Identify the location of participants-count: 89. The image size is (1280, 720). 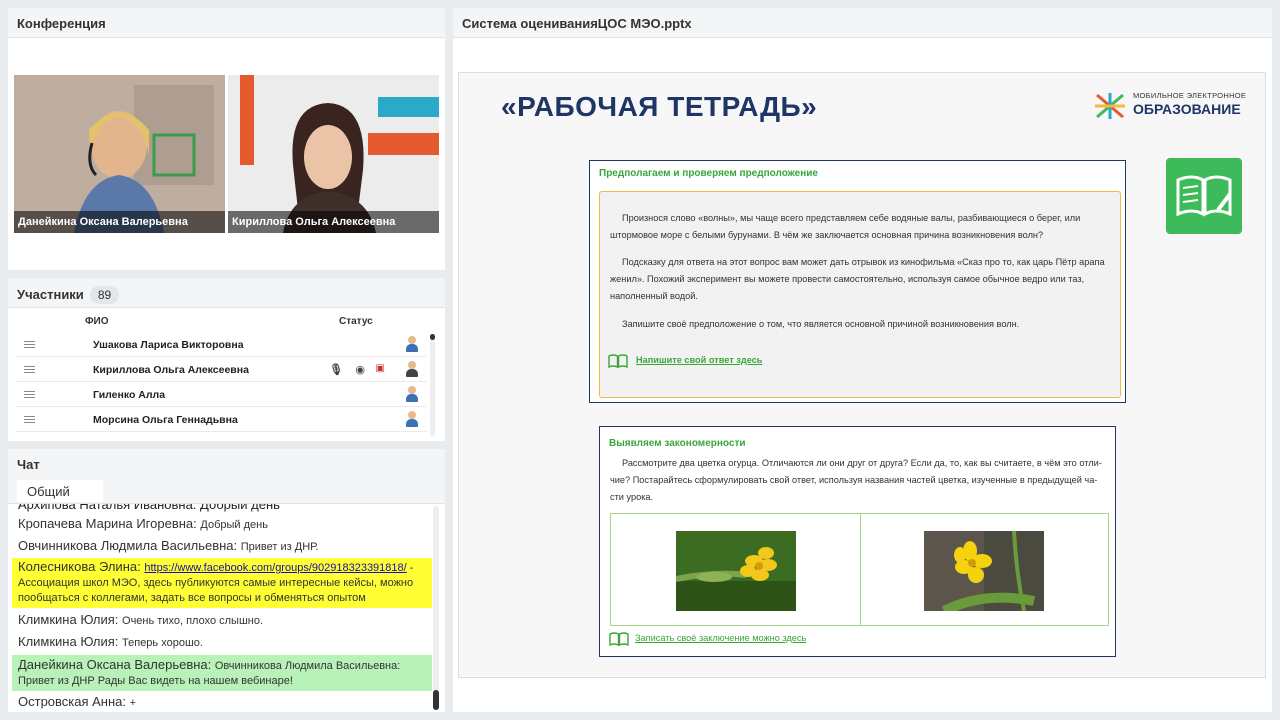
(104, 295).